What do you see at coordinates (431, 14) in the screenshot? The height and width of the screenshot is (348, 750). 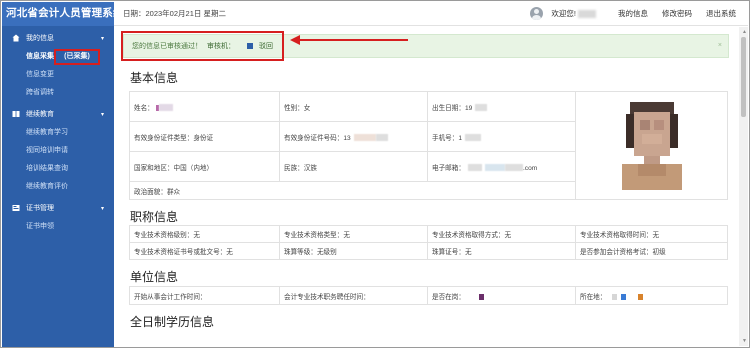 I see `top-bar: 日期：2023年02月21日 星期二 欢迎您! 我的信息 修改密码 退出系统` at bounding box center [431, 14].